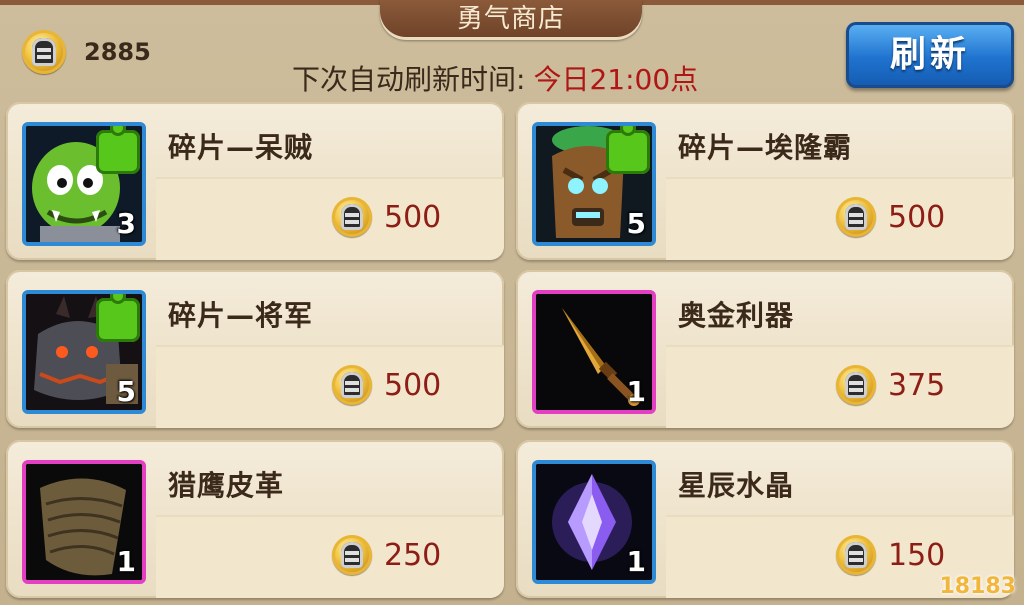 The width and height of the screenshot is (1024, 605). Describe the element at coordinates (195, 2) in the screenshot. I see `top-bar-left` at that location.